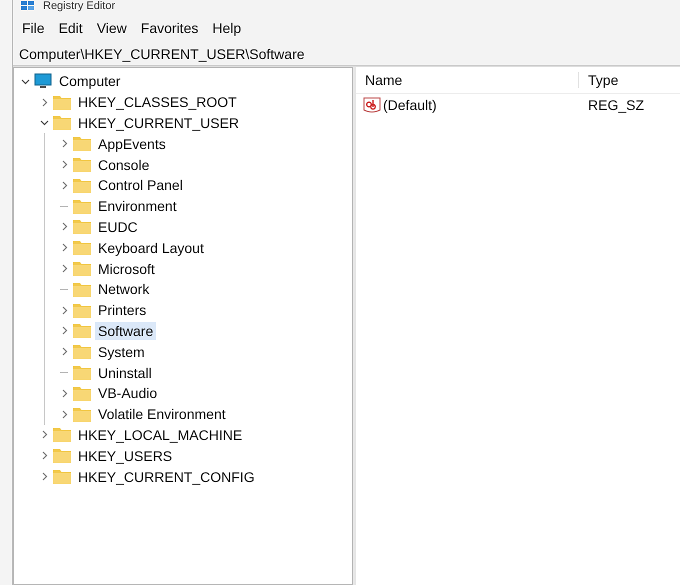  Describe the element at coordinates (127, 393) in the screenshot. I see `tree-item: VB-Audio` at that location.